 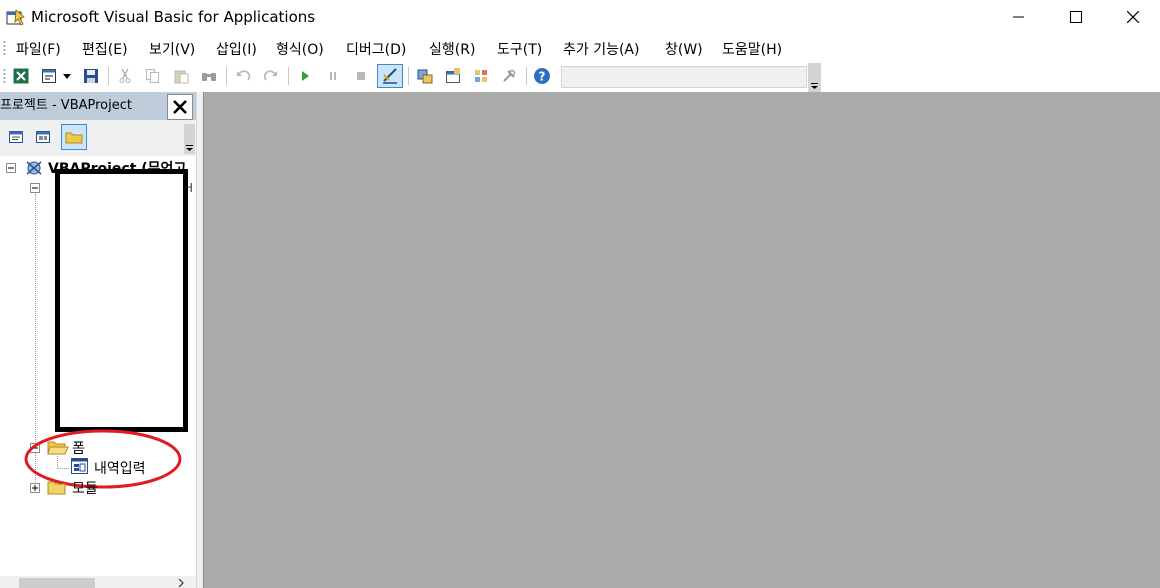 I want to click on find-button, so click(x=209, y=76).